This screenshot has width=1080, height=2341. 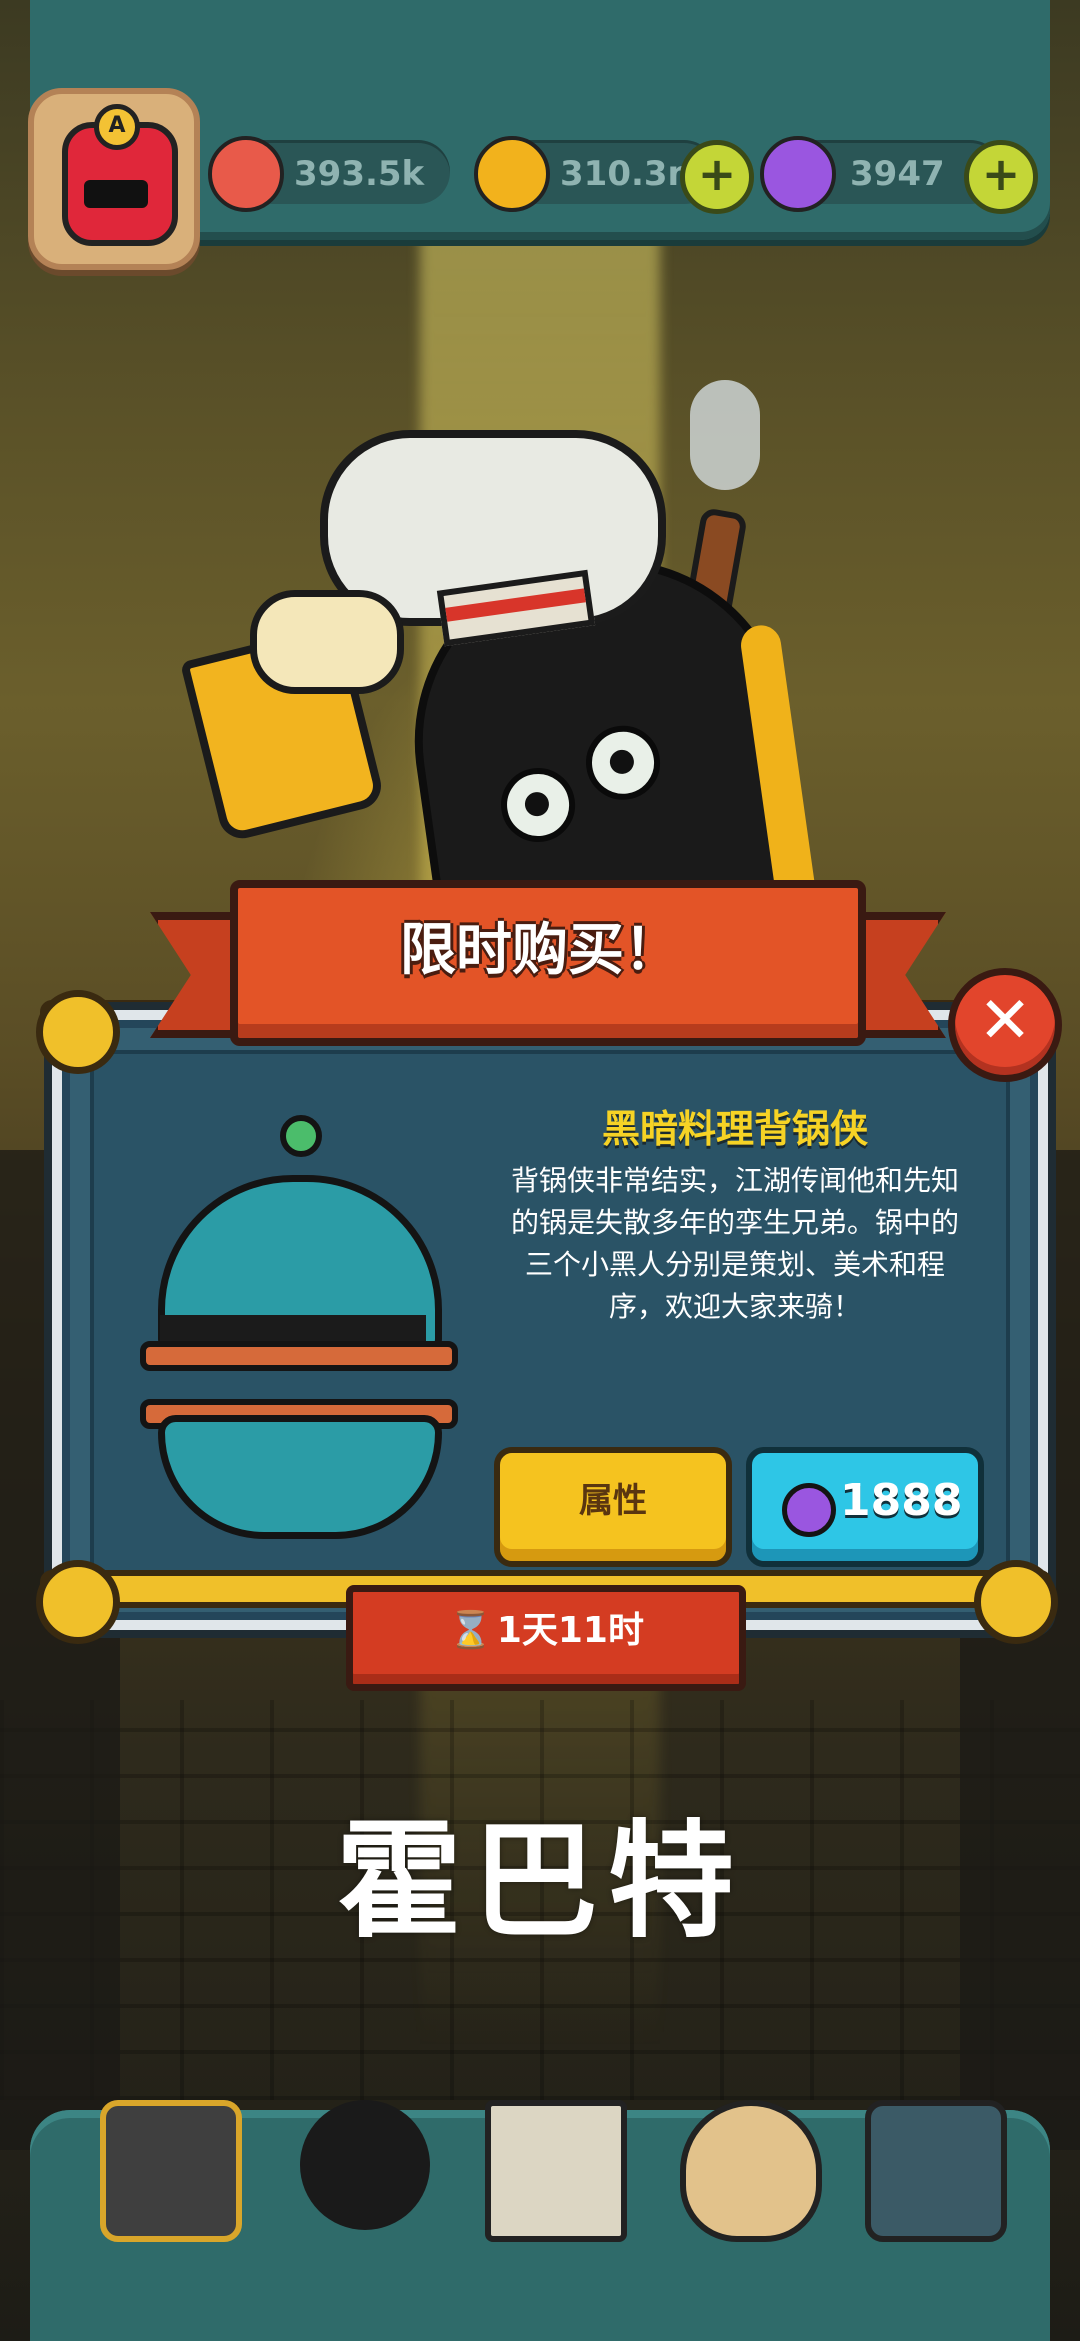 What do you see at coordinates (623, 762) in the screenshot?
I see `right-eye-icon` at bounding box center [623, 762].